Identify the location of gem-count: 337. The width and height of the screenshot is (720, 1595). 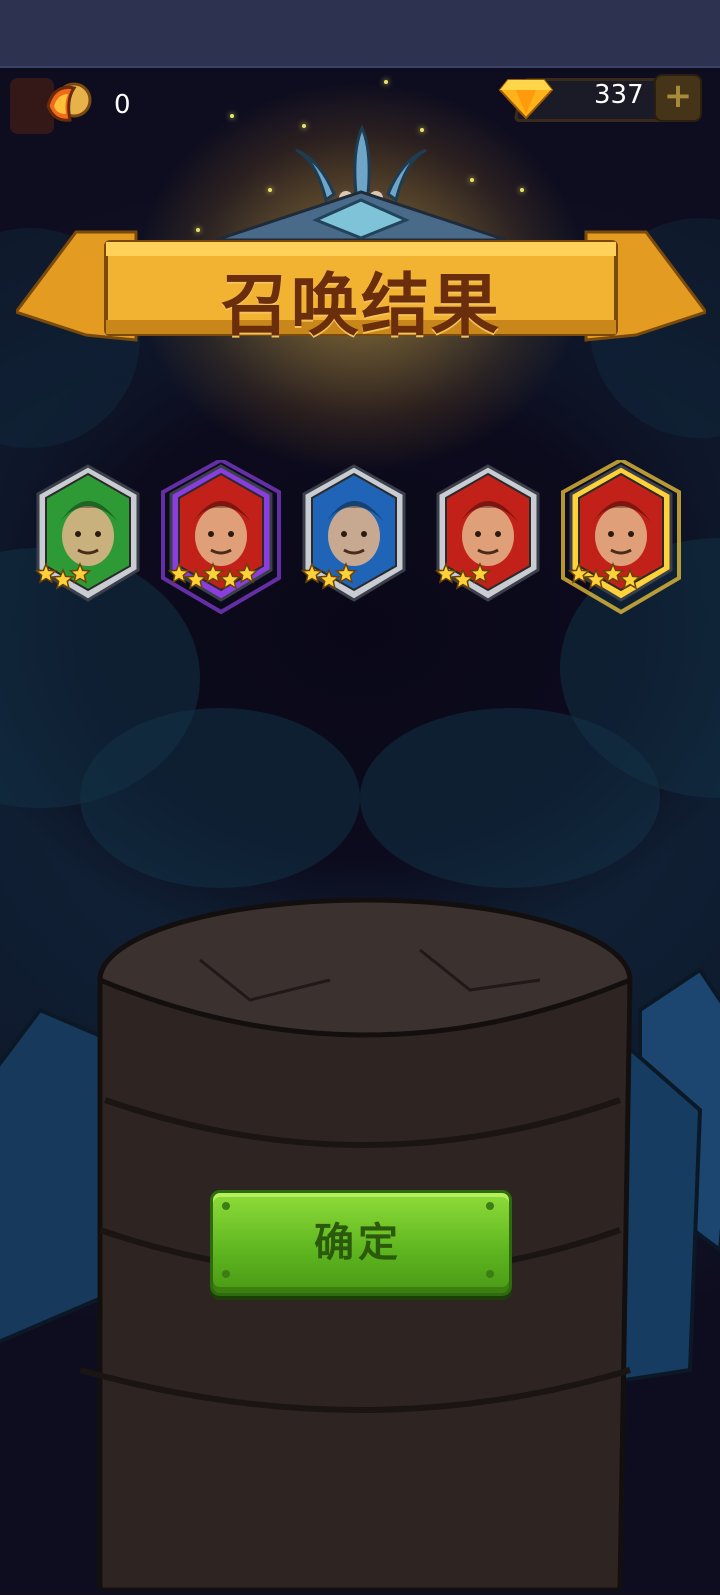
(619, 95).